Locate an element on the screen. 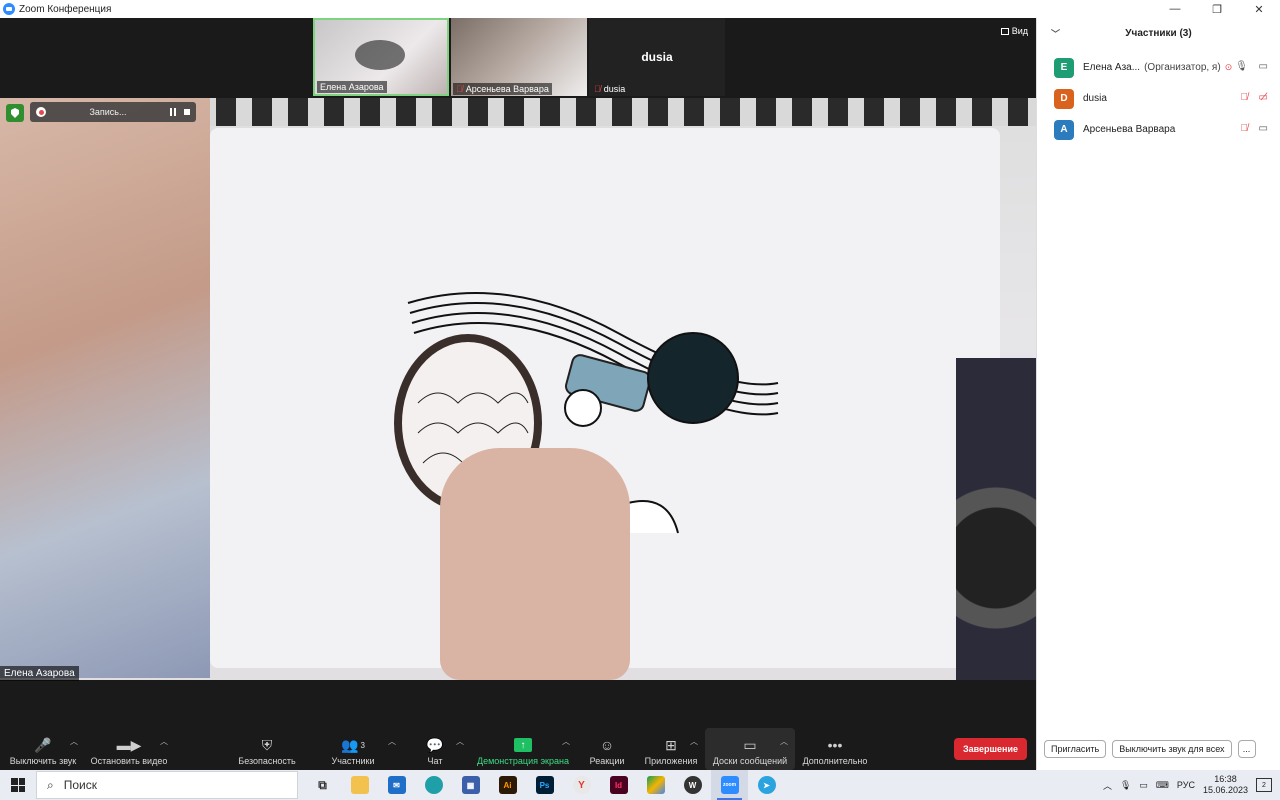 Image resolution: width=1280 pixels, height=800 pixels. taskbar-photoshop: Ps is located at coordinates (544, 785).